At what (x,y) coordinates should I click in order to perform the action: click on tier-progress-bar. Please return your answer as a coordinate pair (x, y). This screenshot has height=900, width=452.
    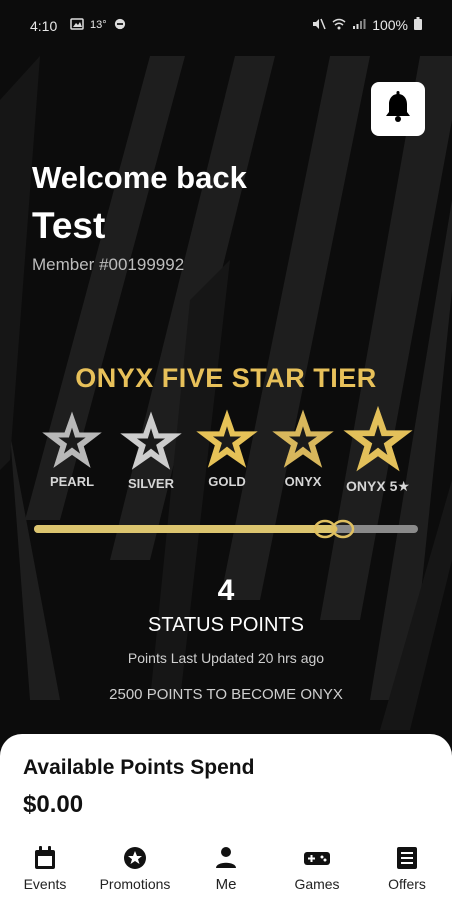
    Looking at the image, I should click on (226, 529).